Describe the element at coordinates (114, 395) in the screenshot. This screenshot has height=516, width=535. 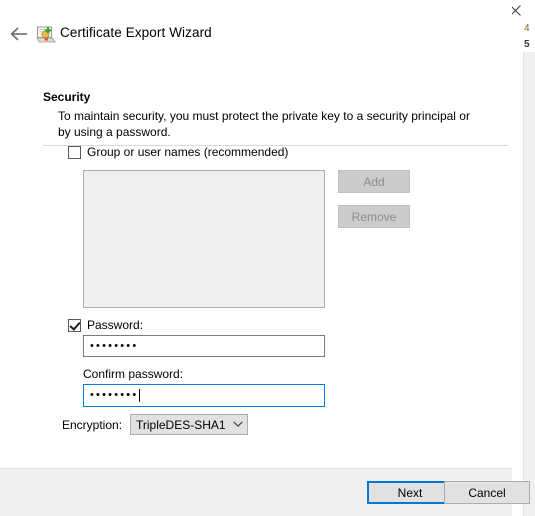
I see `confirm-password-value: ••••••••` at that location.